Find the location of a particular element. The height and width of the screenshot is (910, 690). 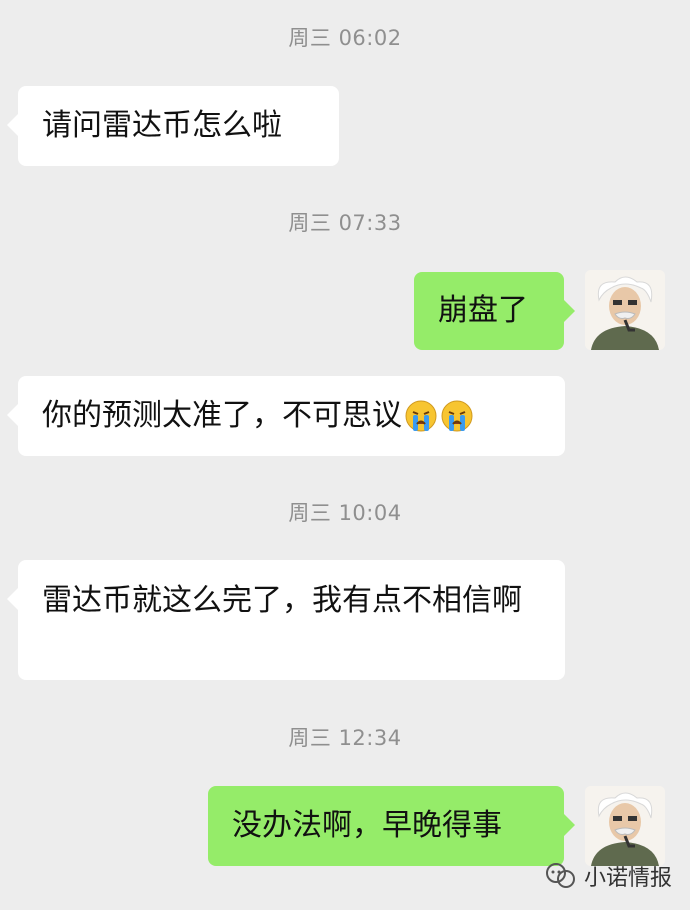

timestamp: 周三 07:33 is located at coordinates (345, 223).